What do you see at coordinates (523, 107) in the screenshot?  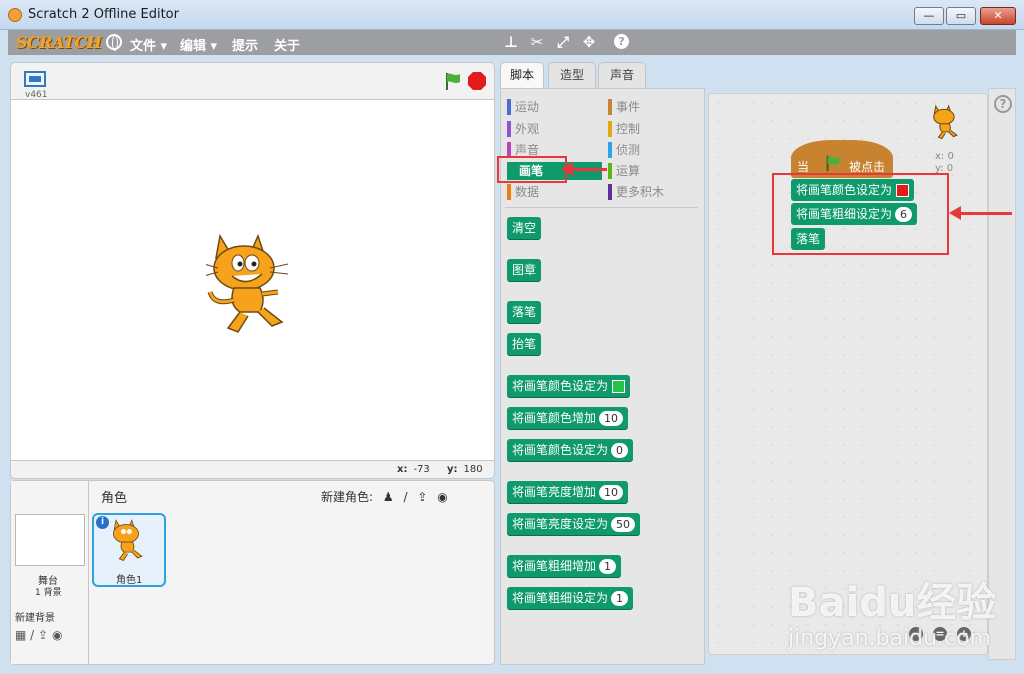 I see `category-motion: 运动` at bounding box center [523, 107].